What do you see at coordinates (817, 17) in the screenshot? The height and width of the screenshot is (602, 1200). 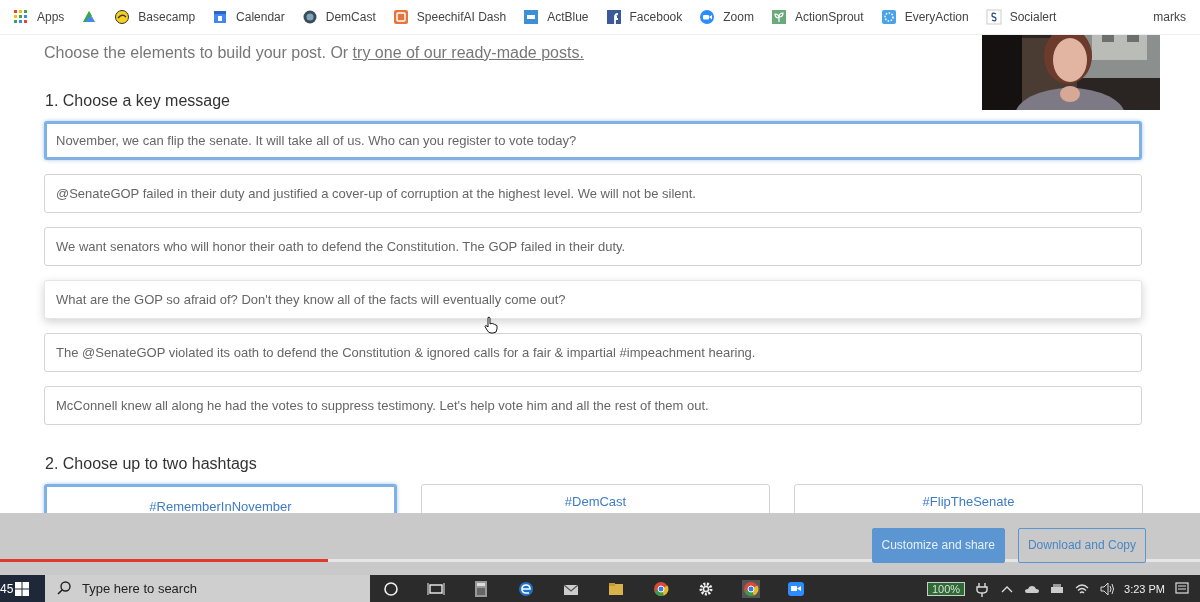 I see `bookmark: ActionSprout` at bounding box center [817, 17].